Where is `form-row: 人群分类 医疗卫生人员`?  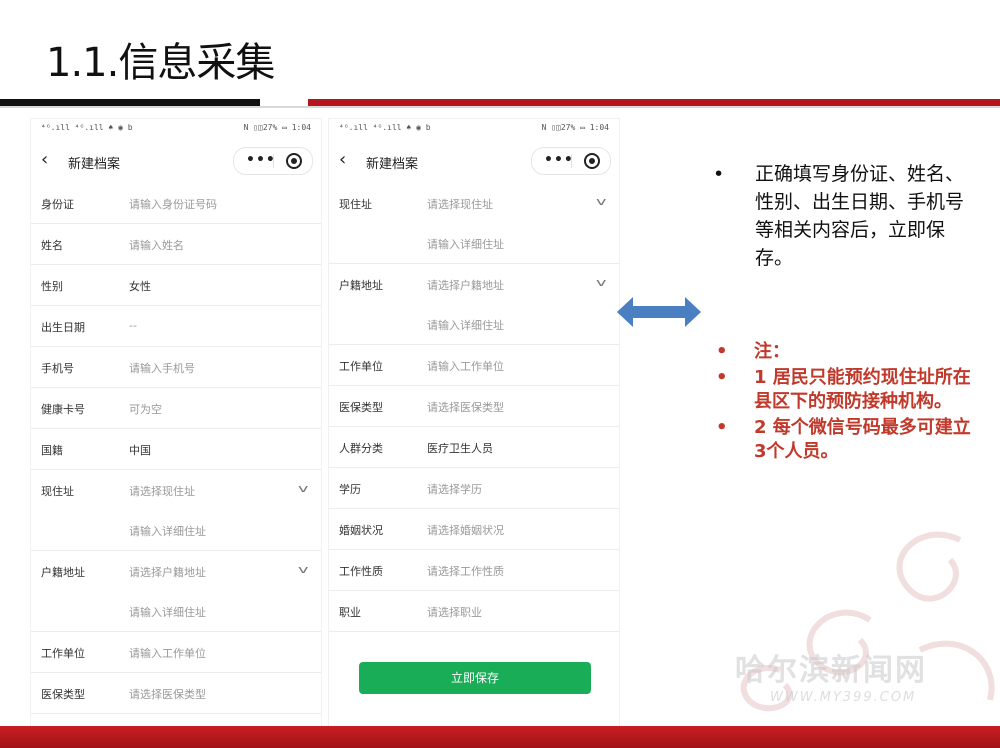
form-row: 人群分类 医疗卫生人员 is located at coordinates (474, 447).